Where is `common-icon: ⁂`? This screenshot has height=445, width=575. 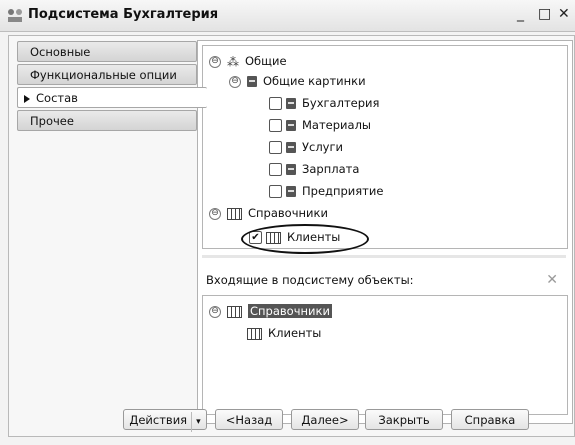 common-icon: ⁂ is located at coordinates (233, 61).